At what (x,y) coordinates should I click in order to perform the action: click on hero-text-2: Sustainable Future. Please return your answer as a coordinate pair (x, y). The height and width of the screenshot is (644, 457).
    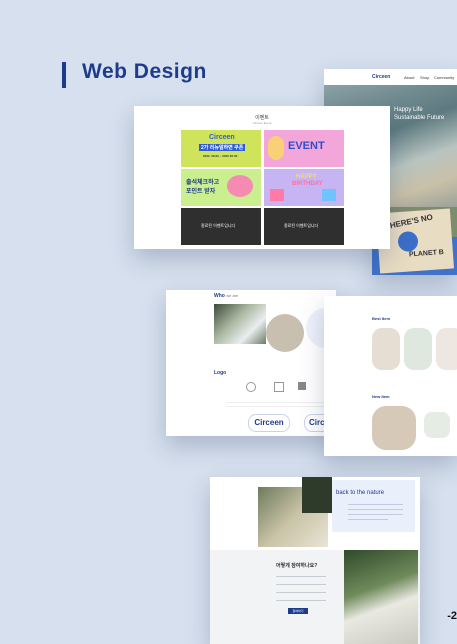
    Looking at the image, I should click on (419, 118).